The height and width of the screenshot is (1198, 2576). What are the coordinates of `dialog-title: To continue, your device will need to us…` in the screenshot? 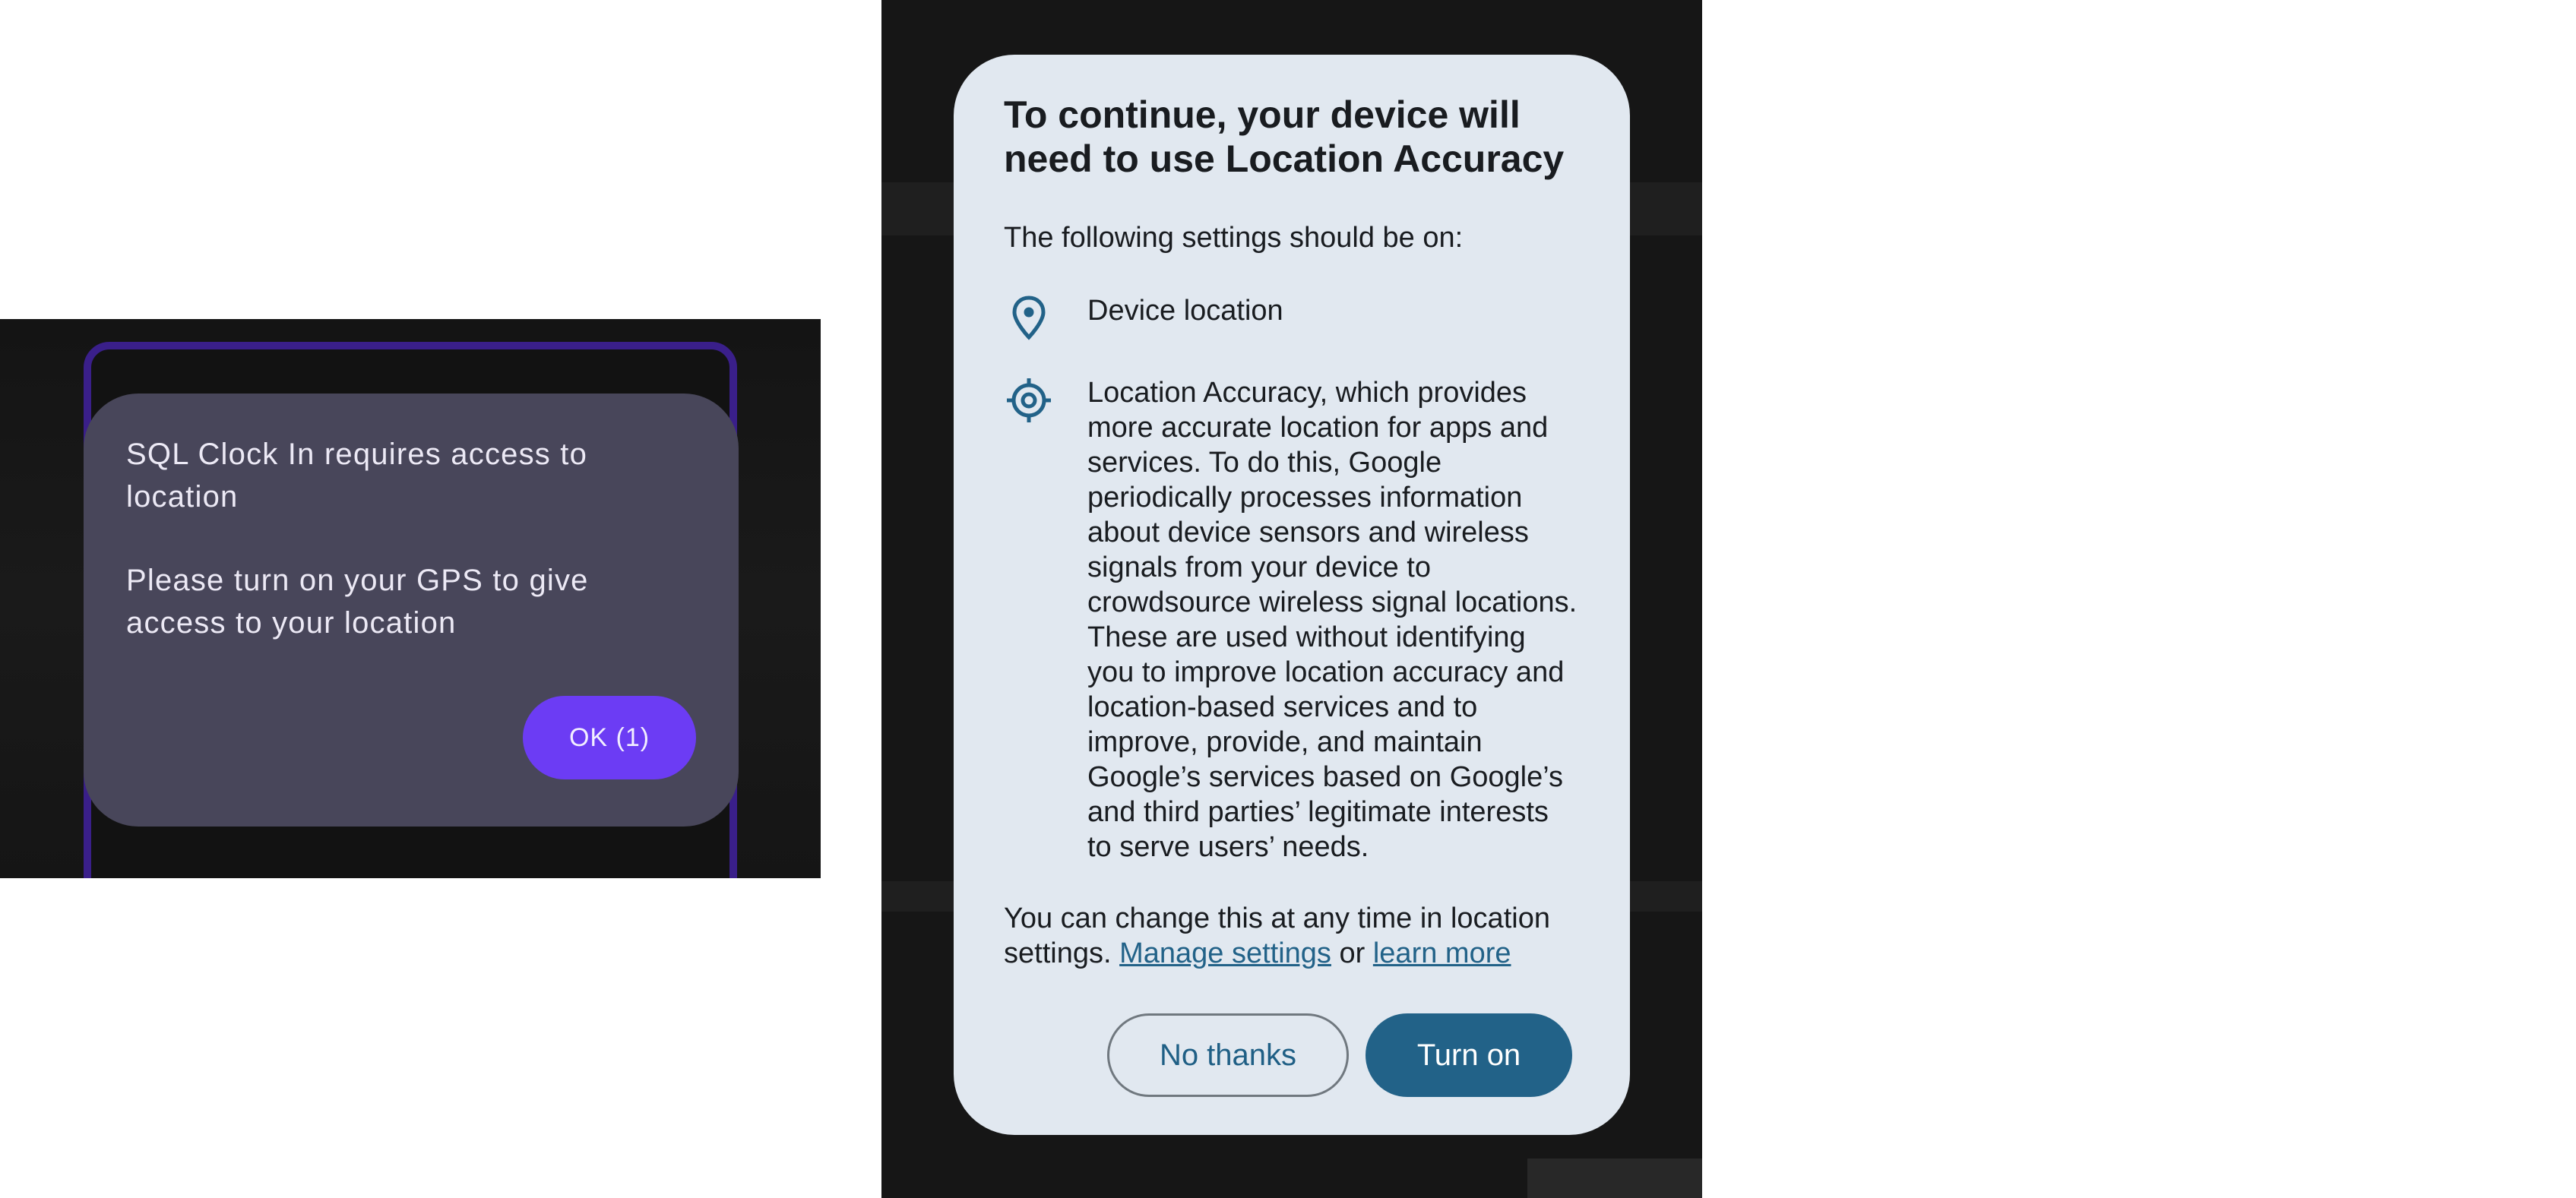 It's located at (1284, 137).